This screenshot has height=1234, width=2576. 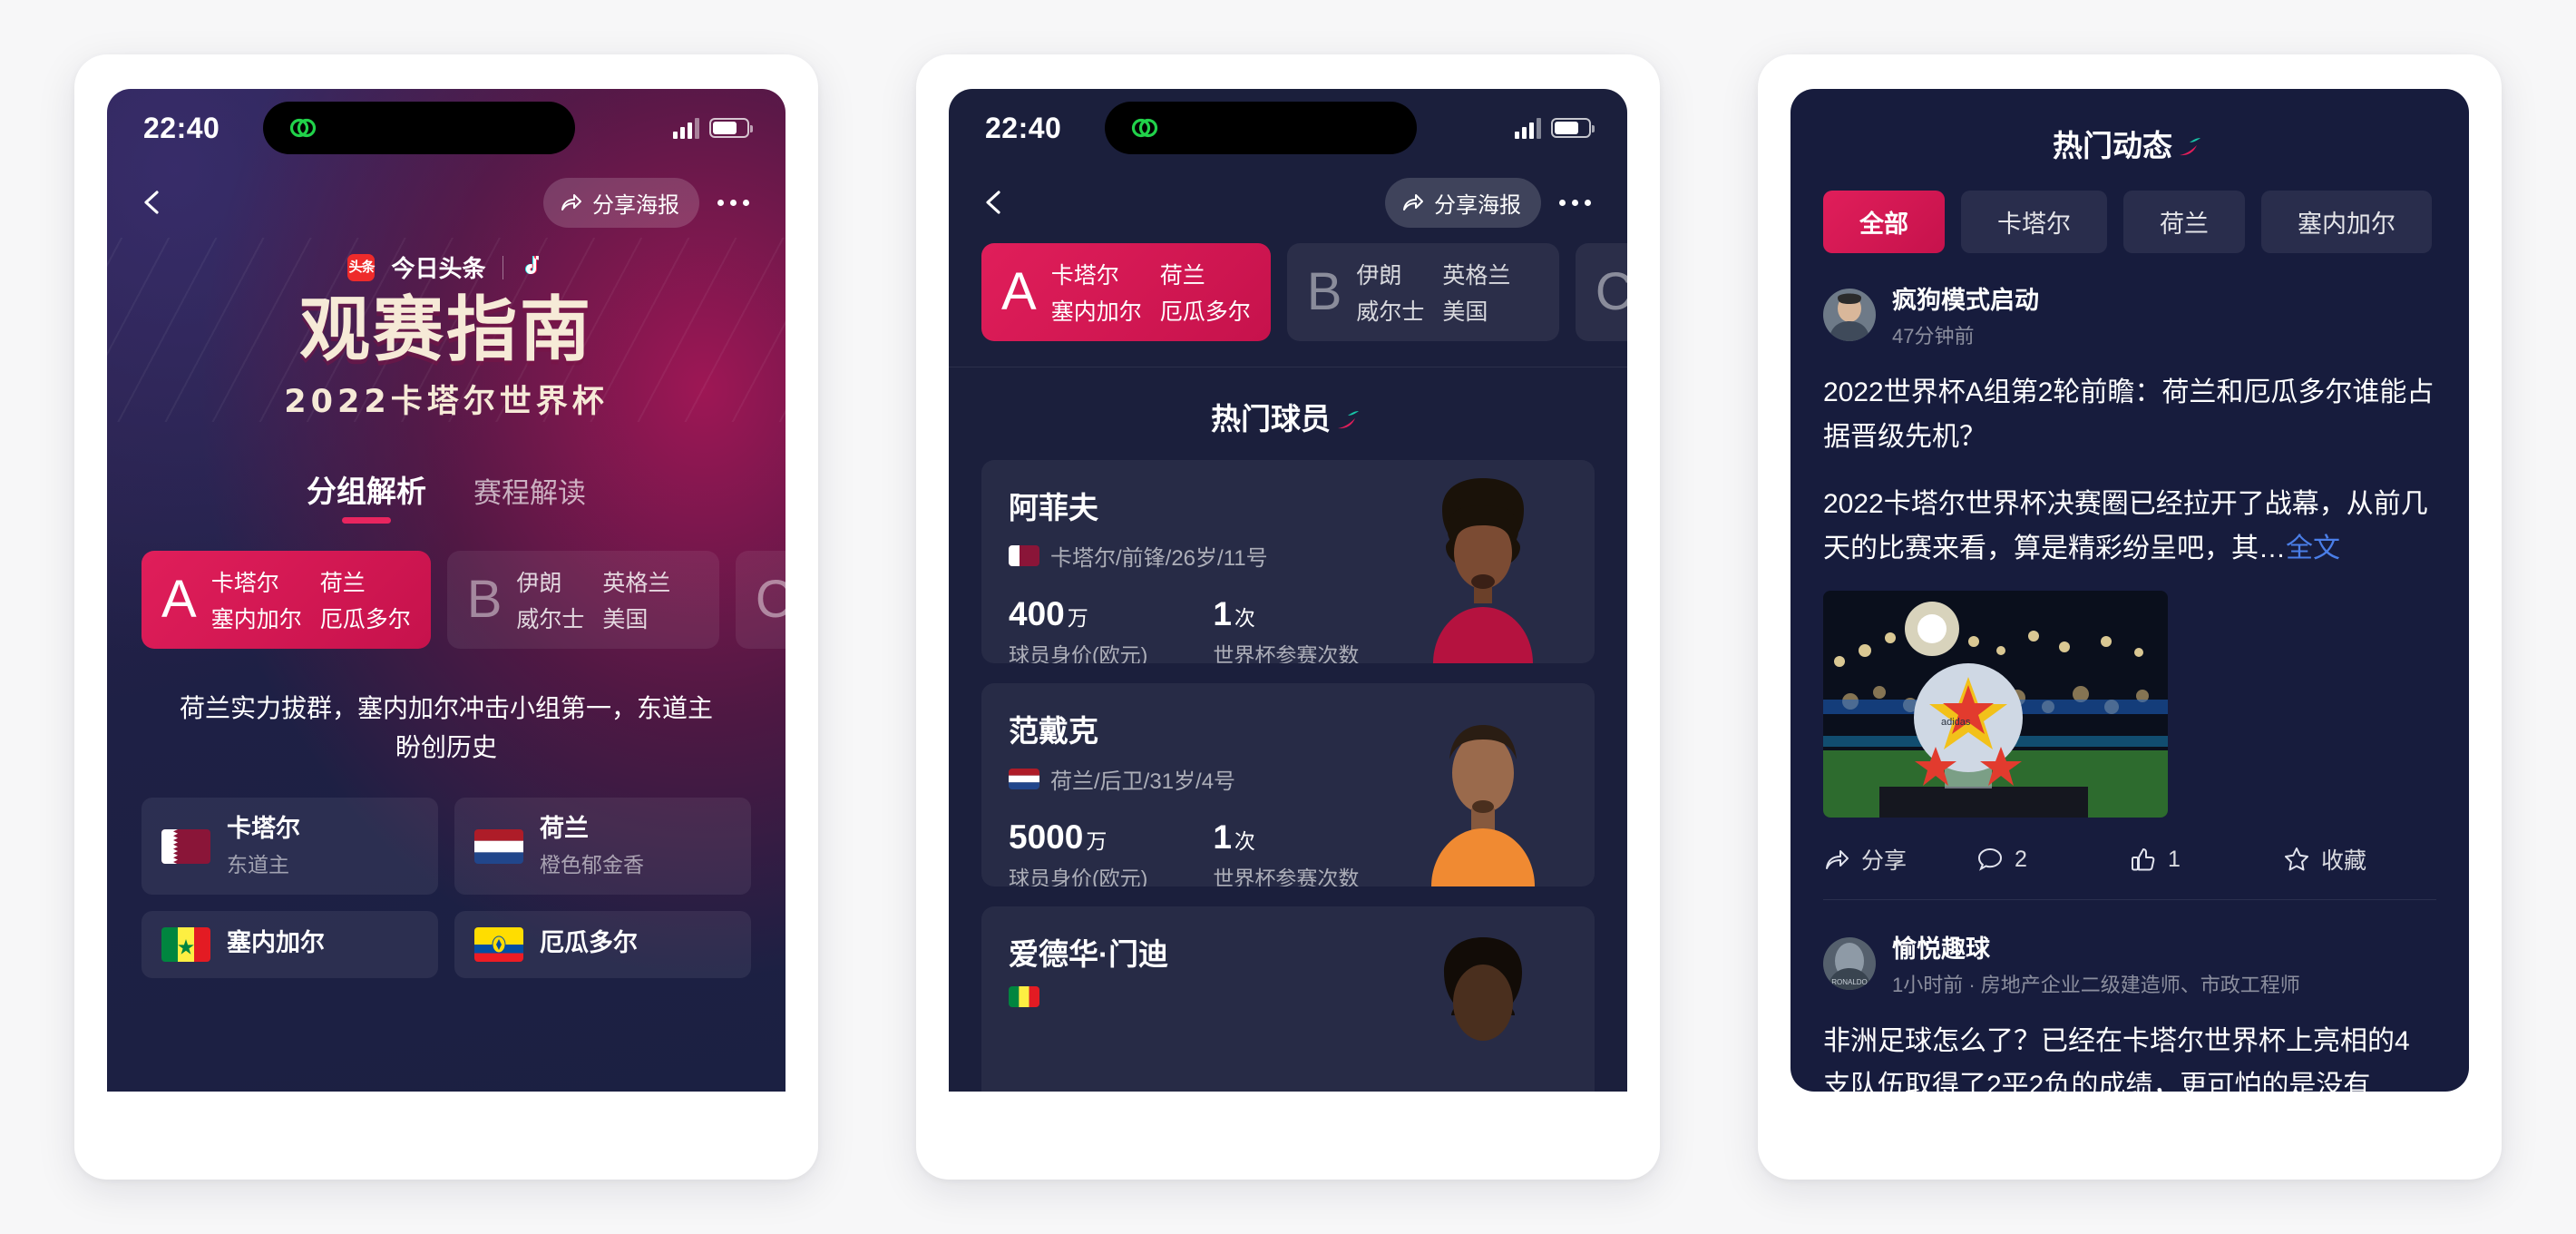 What do you see at coordinates (263, 829) in the screenshot?
I see `team-name: 卡塔尔` at bounding box center [263, 829].